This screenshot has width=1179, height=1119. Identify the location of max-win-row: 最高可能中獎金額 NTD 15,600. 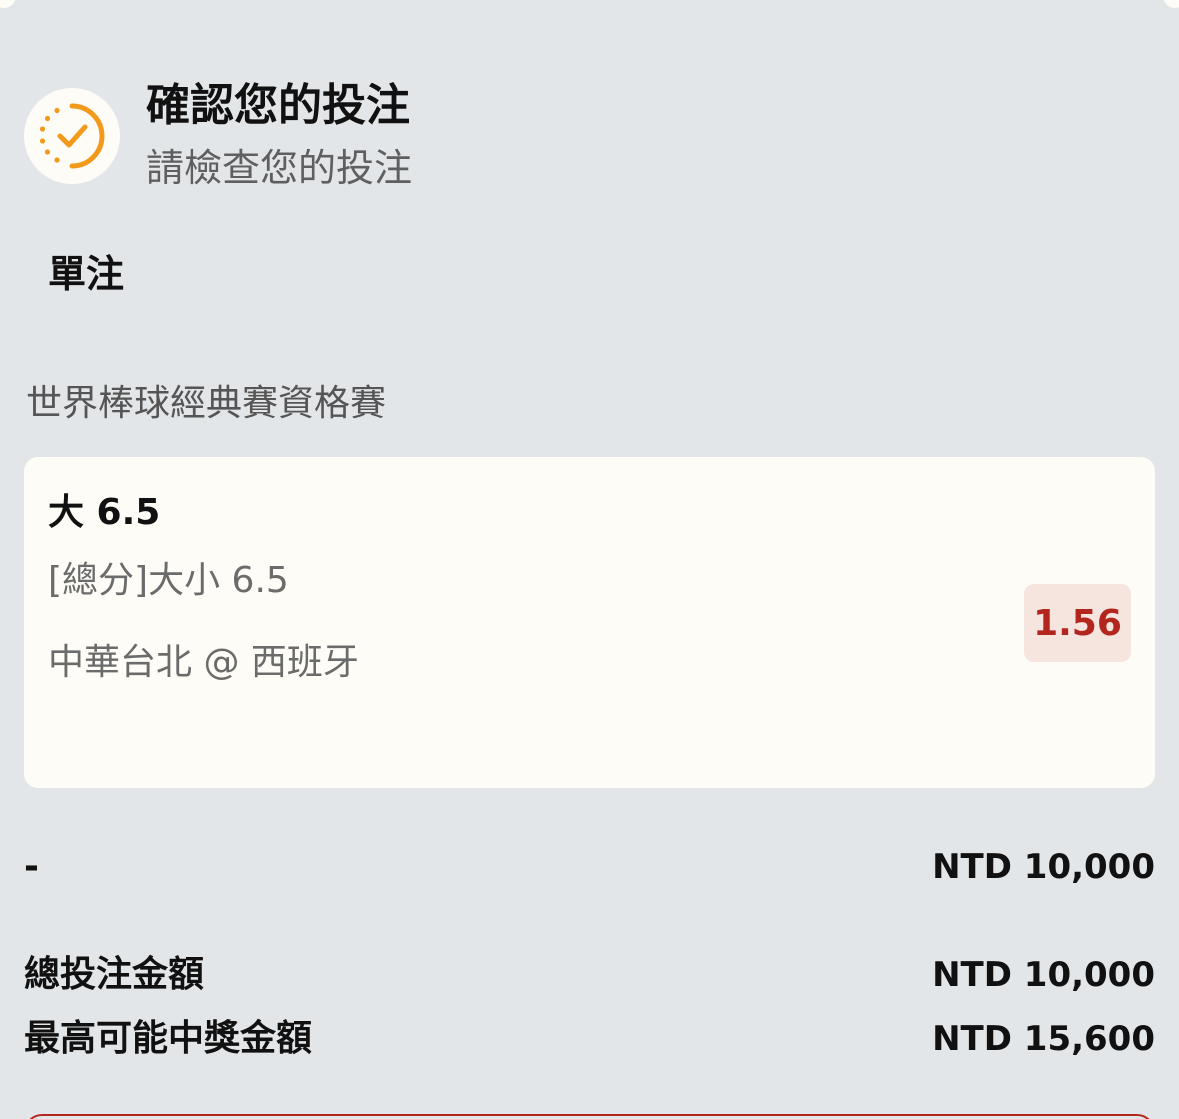
(589, 1039).